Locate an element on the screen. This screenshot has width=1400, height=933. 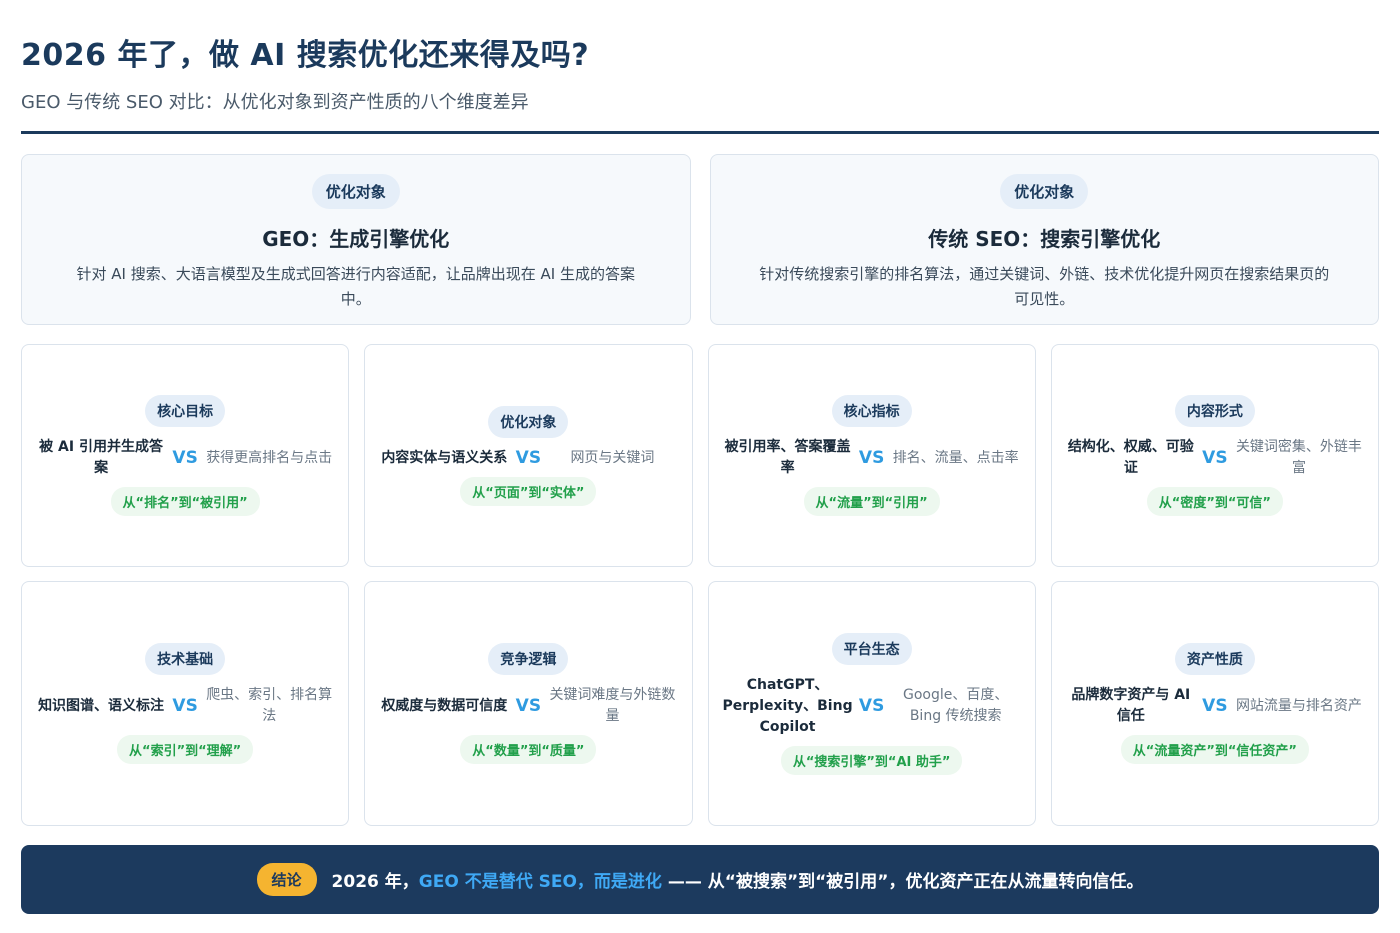
seo-value: 关键词密集、外链丰富 is located at coordinates (1298, 457).